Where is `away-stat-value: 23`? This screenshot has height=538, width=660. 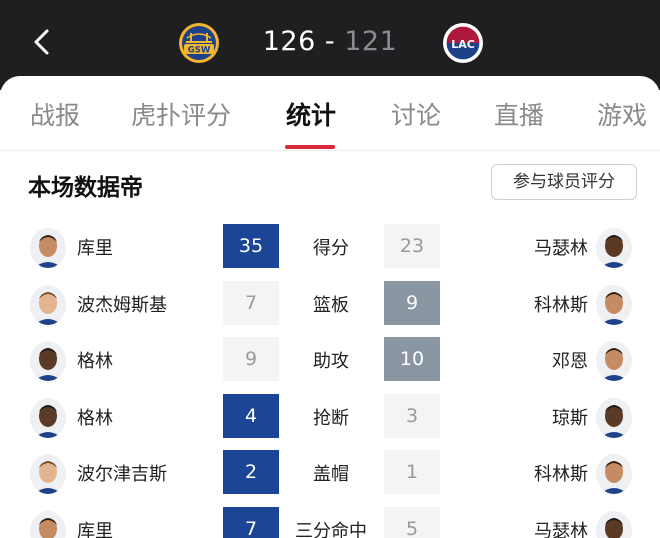
away-stat-value: 23 is located at coordinates (412, 246).